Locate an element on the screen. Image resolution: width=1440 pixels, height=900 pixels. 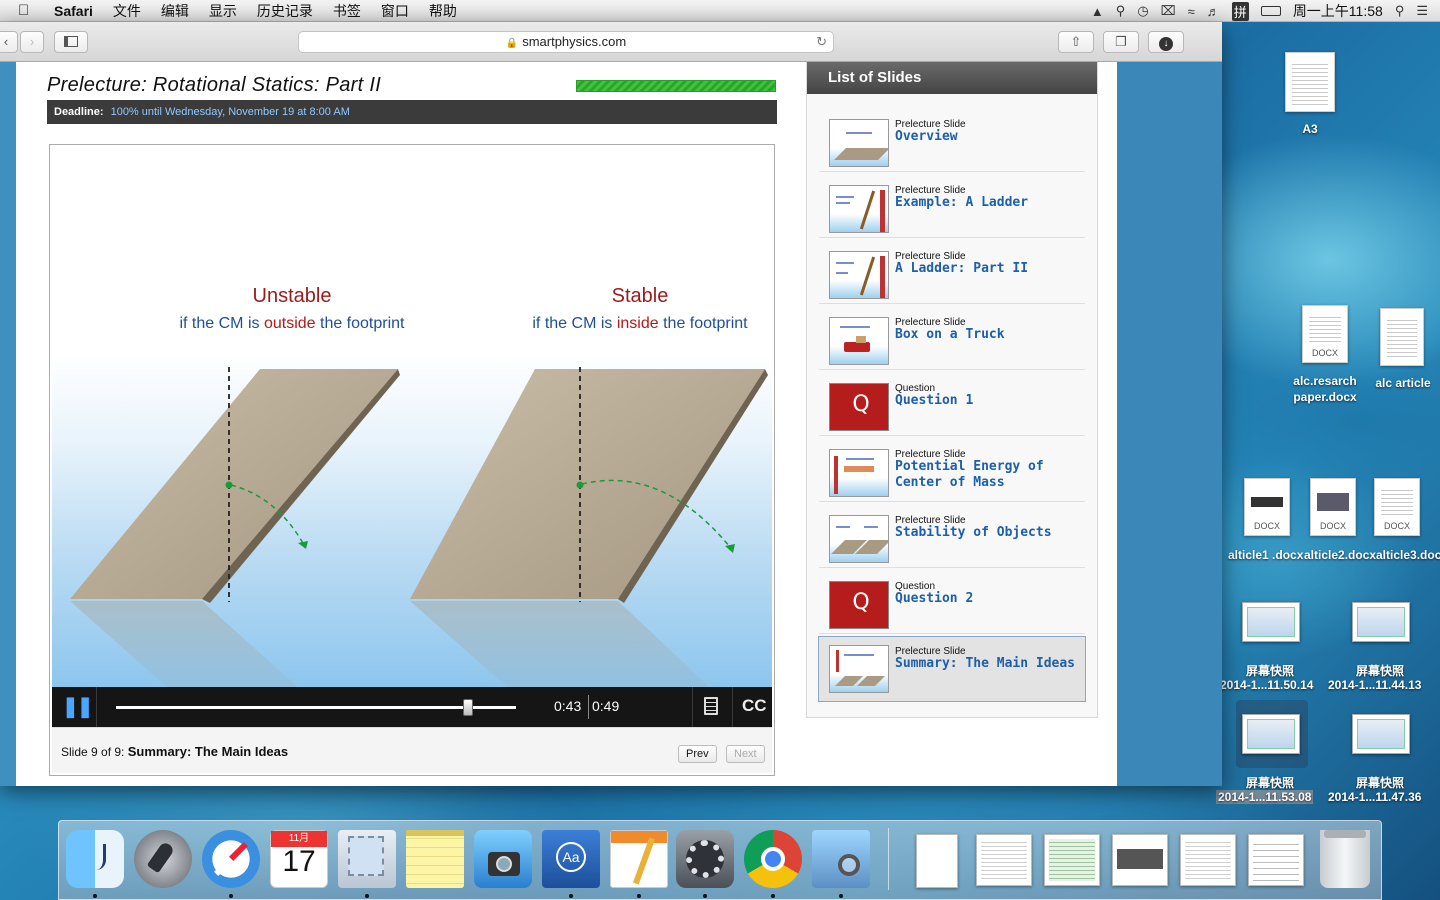
dock-chrome is located at coordinates (773, 859).